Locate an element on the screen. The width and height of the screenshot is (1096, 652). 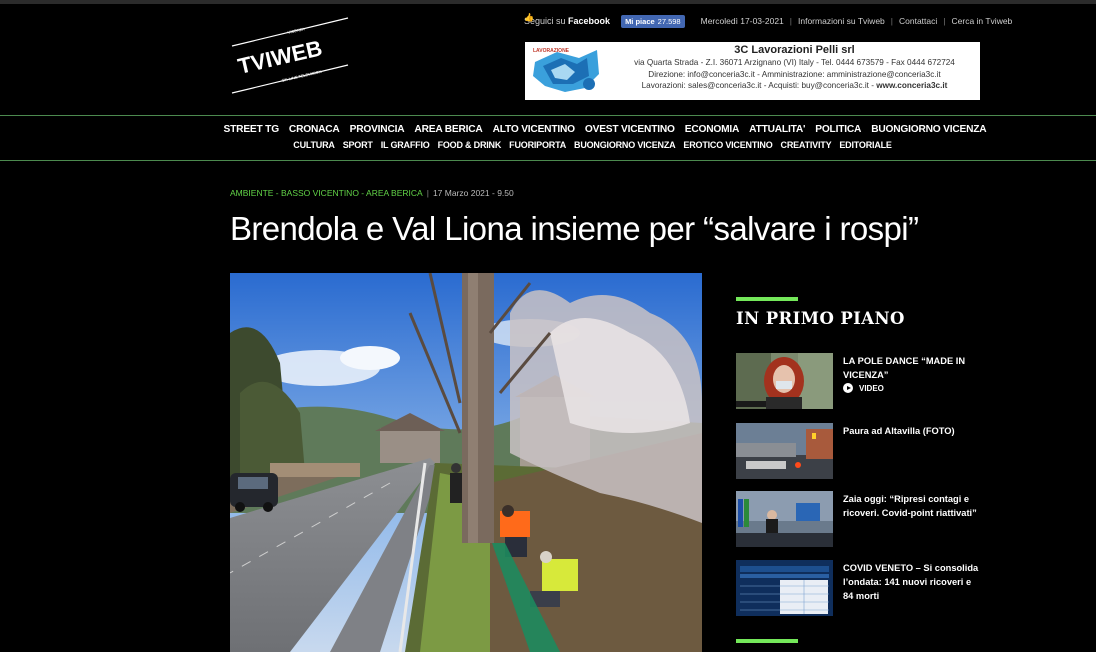
nav-bottom-divider is located at coordinates (548, 160).